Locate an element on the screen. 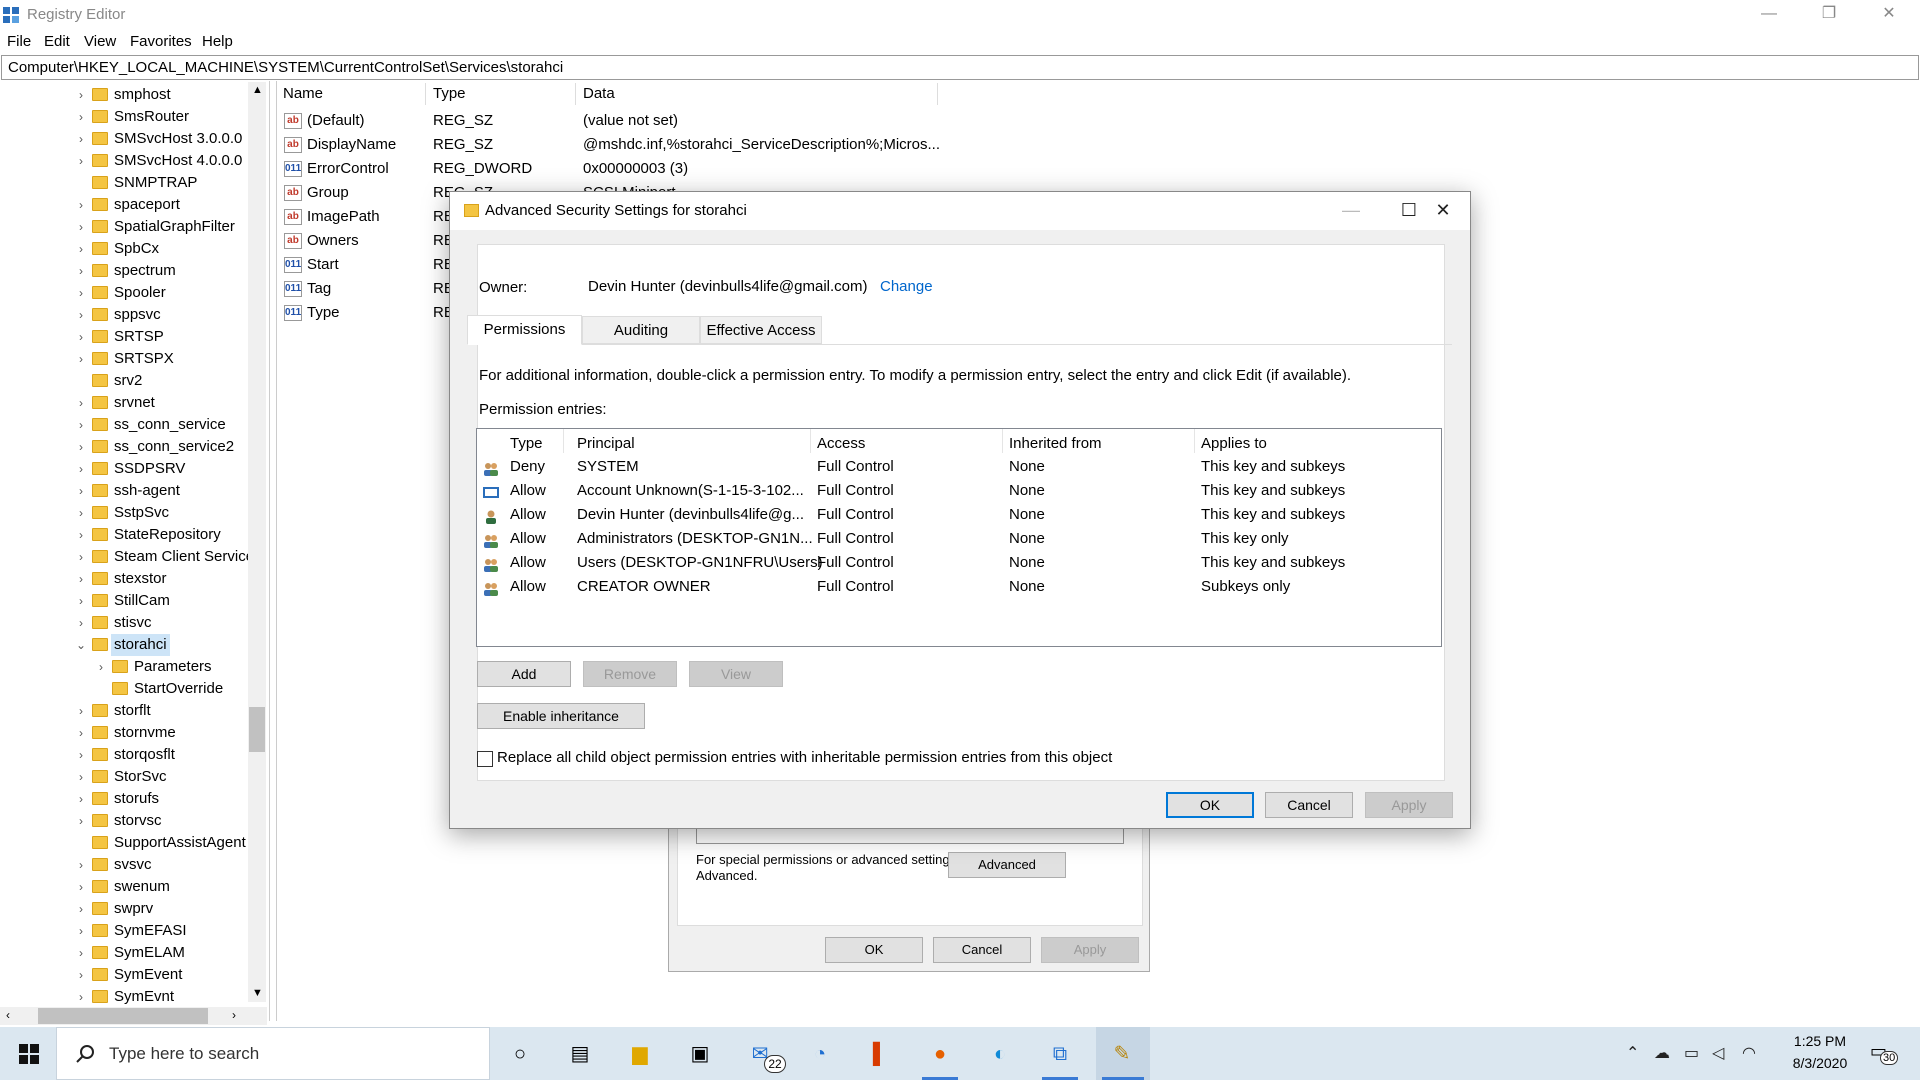  add-button: Add is located at coordinates (524, 674).